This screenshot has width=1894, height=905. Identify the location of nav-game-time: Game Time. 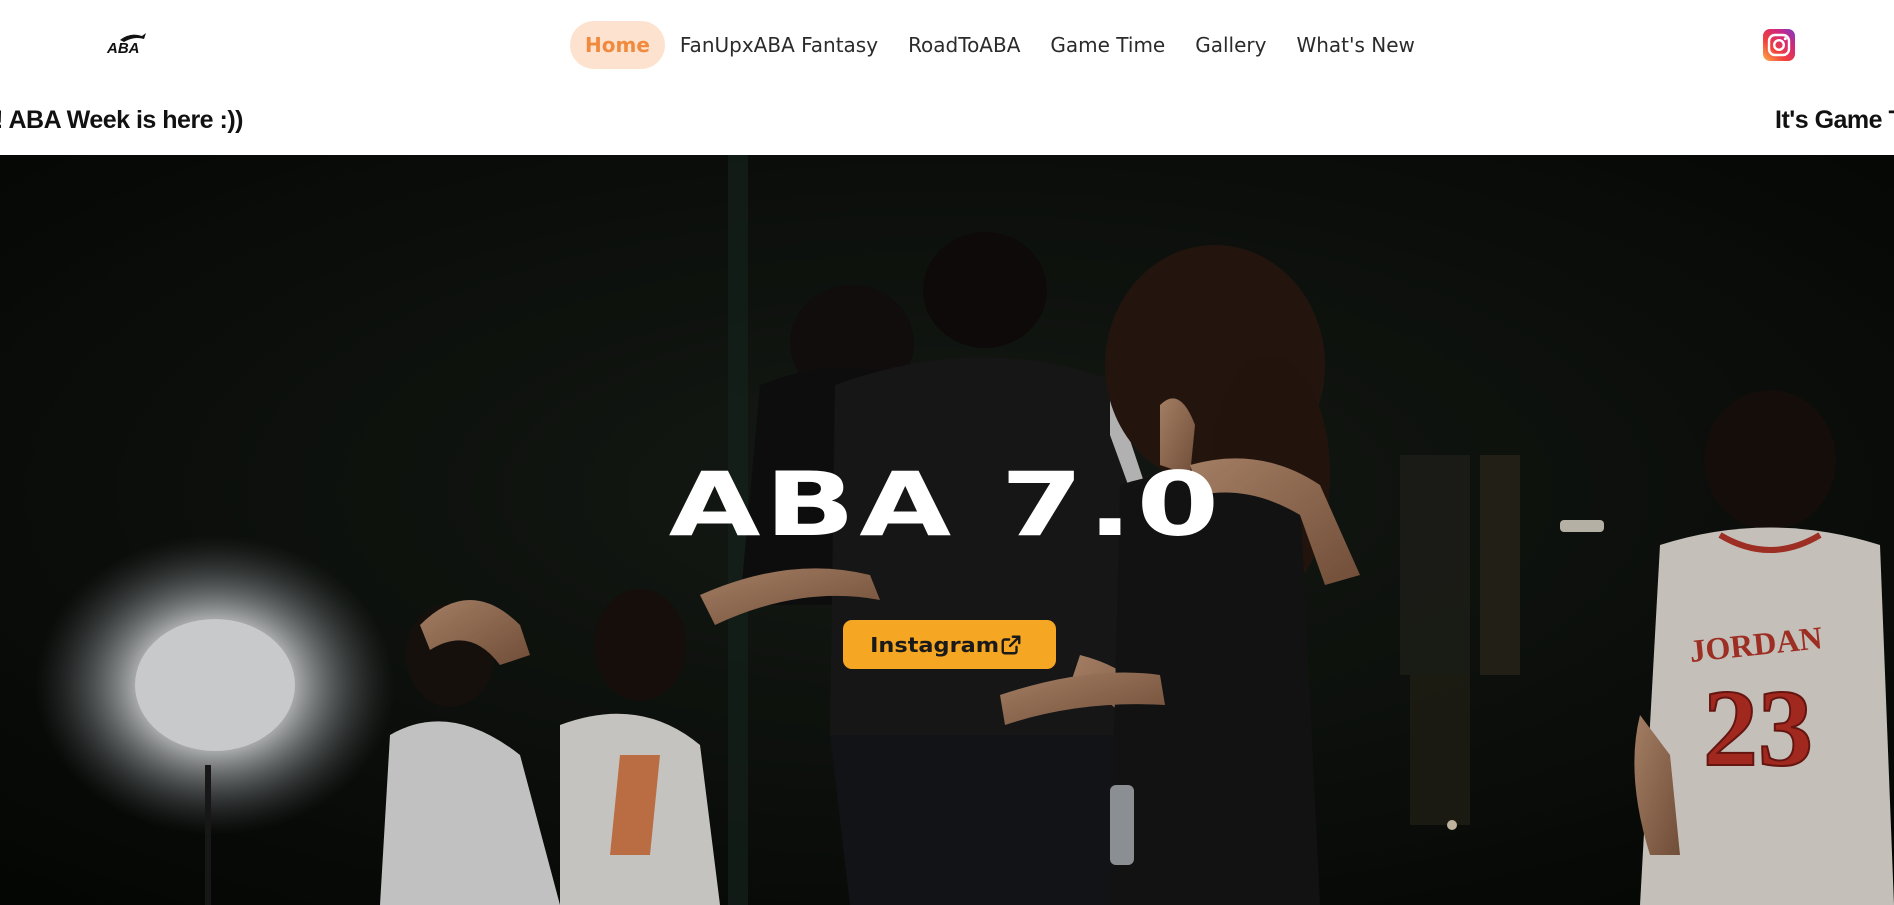
(1107, 45).